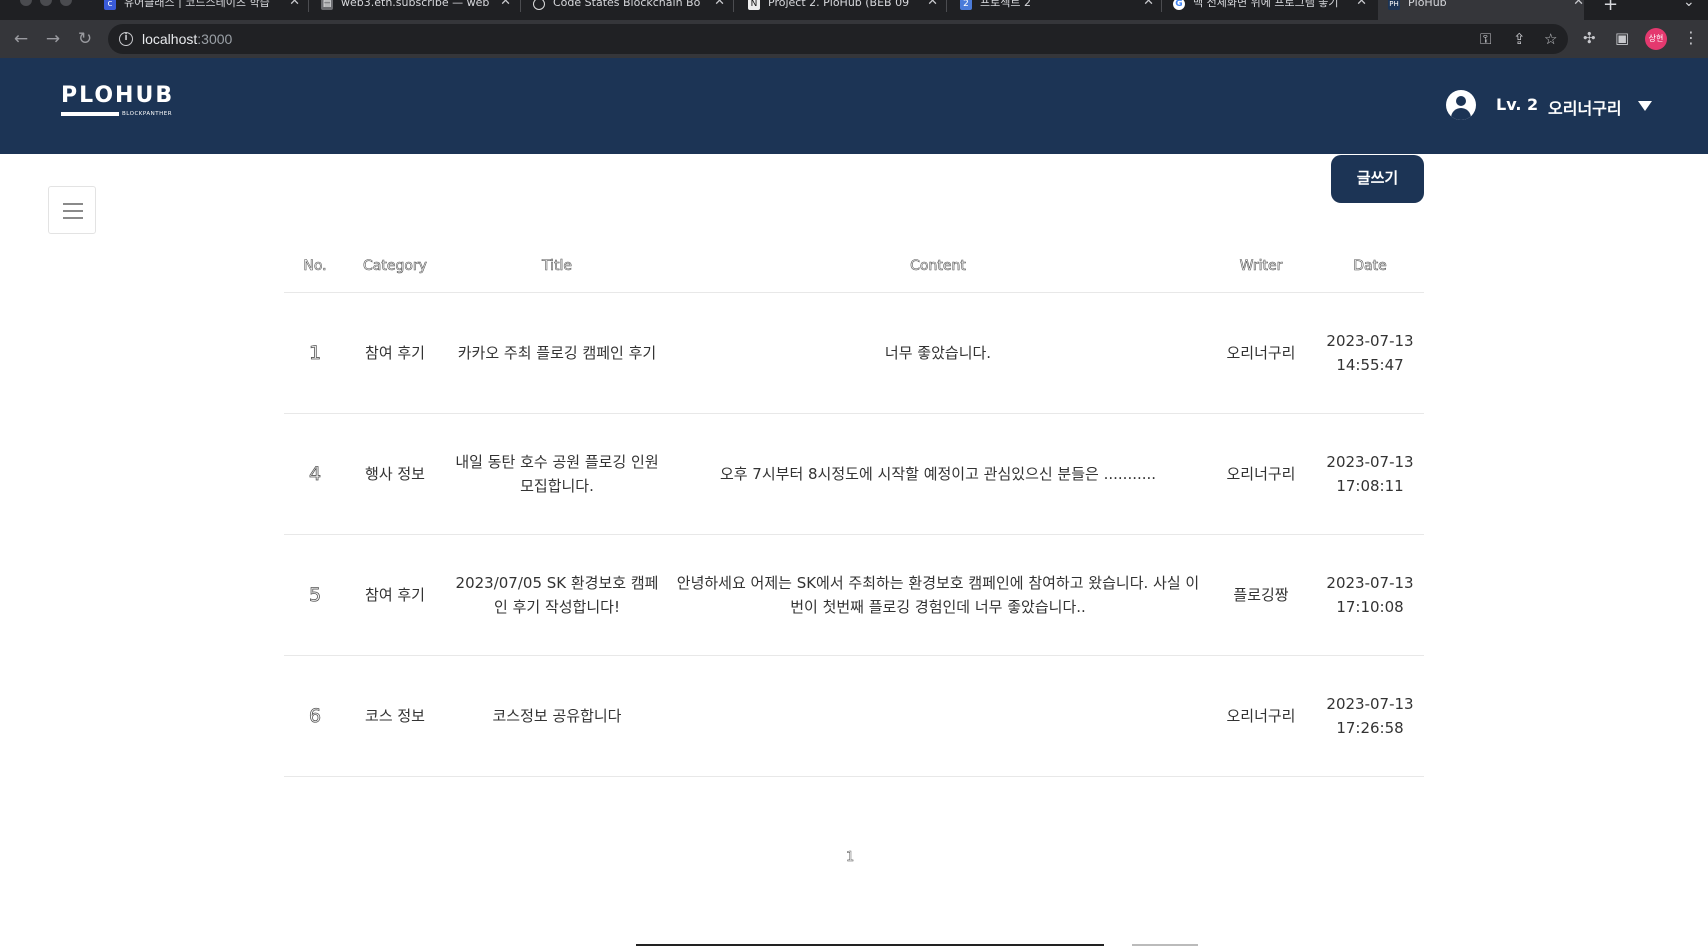 This screenshot has height=946, width=1708. What do you see at coordinates (1519, 39) in the screenshot?
I see `share-icon: ⇪` at bounding box center [1519, 39].